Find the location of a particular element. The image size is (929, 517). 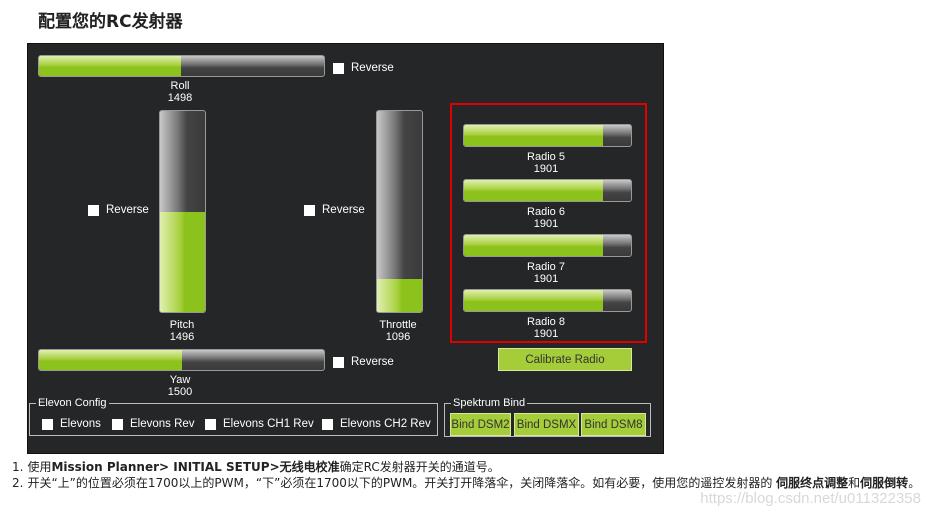

yaw-bar-fill is located at coordinates (110, 360).